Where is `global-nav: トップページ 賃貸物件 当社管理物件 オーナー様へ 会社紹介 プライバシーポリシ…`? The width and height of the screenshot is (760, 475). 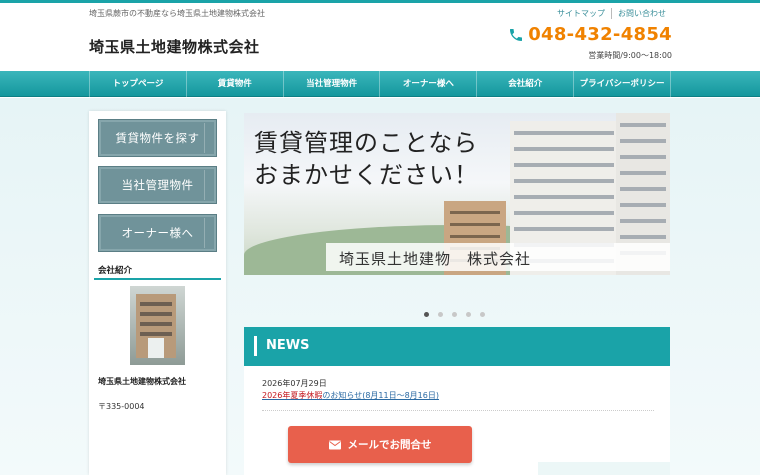
global-nav: トップページ 賃貸物件 当社管理物件 オーナー様へ 会社紹介 プライバシーポリシ… is located at coordinates (380, 84).